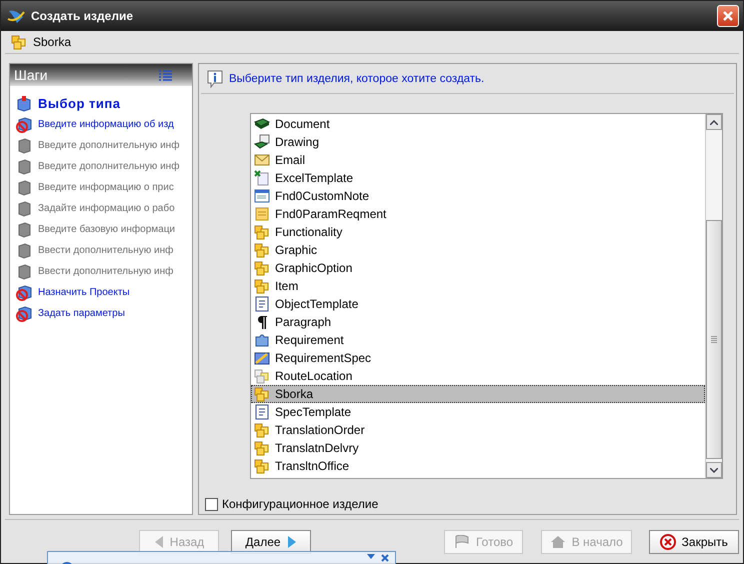 Image resolution: width=744 pixels, height=564 pixels. What do you see at coordinates (106, 208) in the screenshot?
I see `step-item: Задайте информацию о рабо` at bounding box center [106, 208].